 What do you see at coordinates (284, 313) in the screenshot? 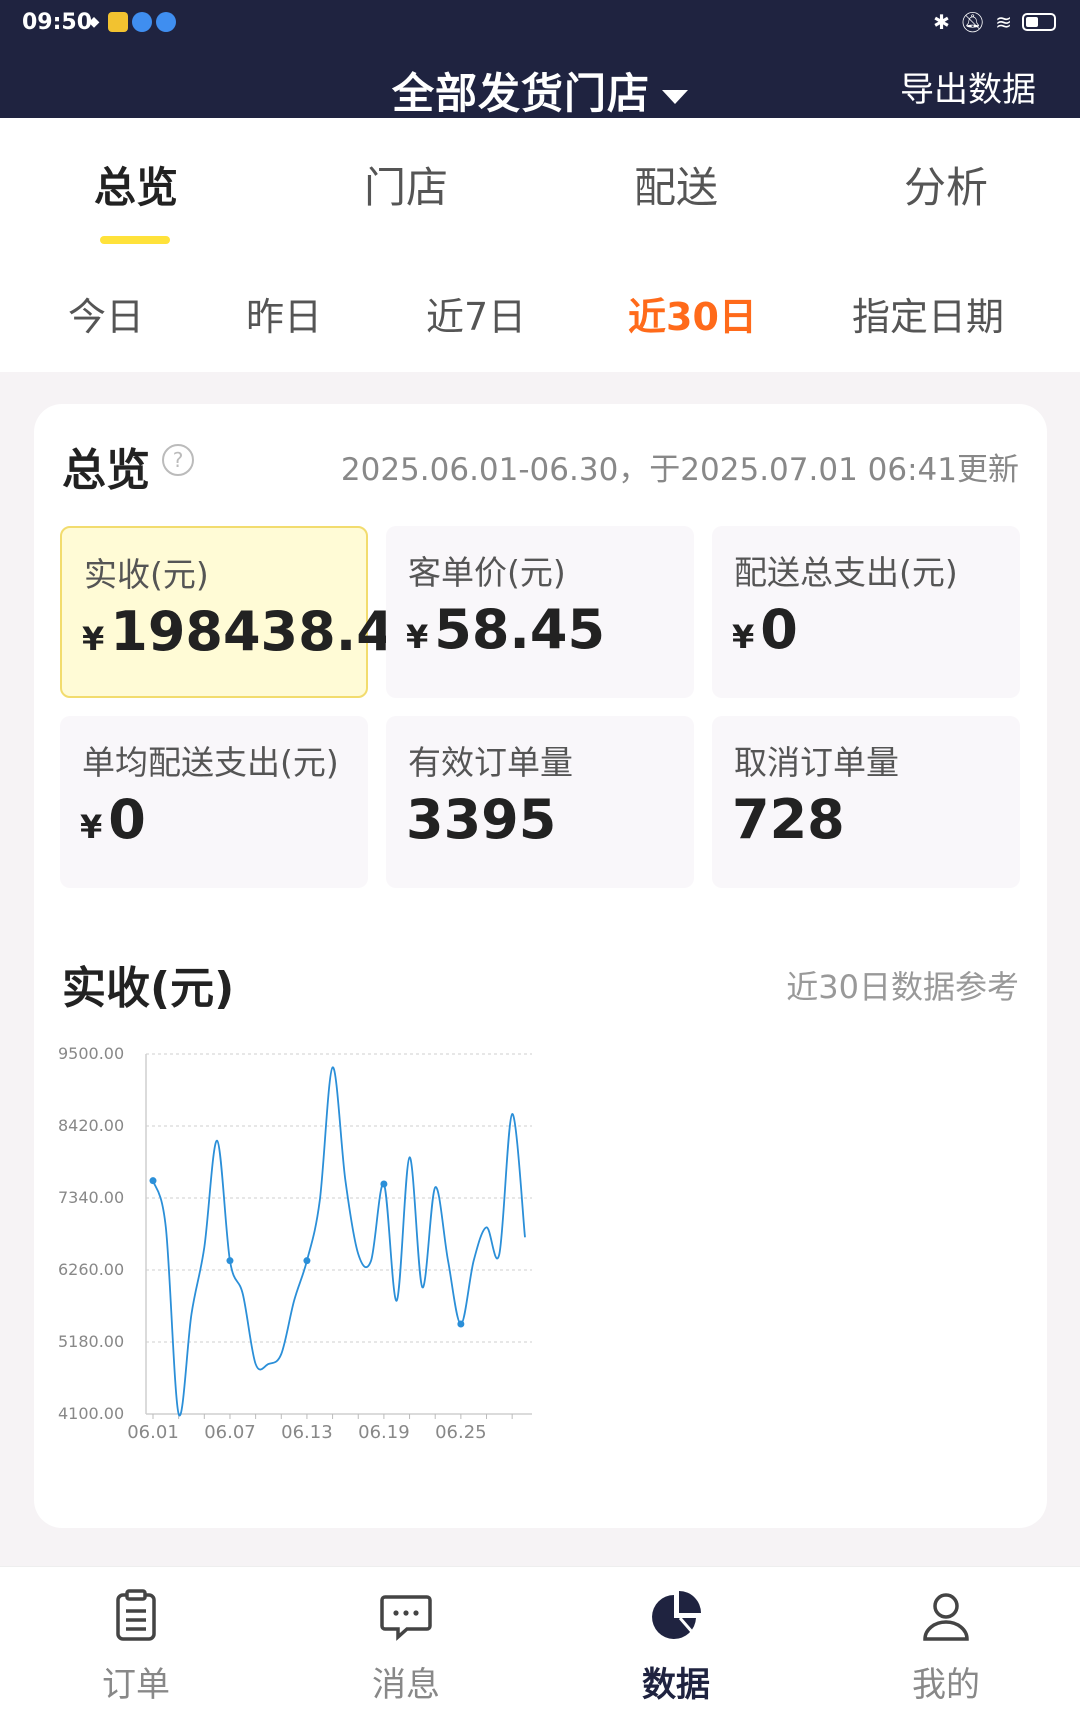
I see `date-filter-yesterday: 昨日` at bounding box center [284, 313].